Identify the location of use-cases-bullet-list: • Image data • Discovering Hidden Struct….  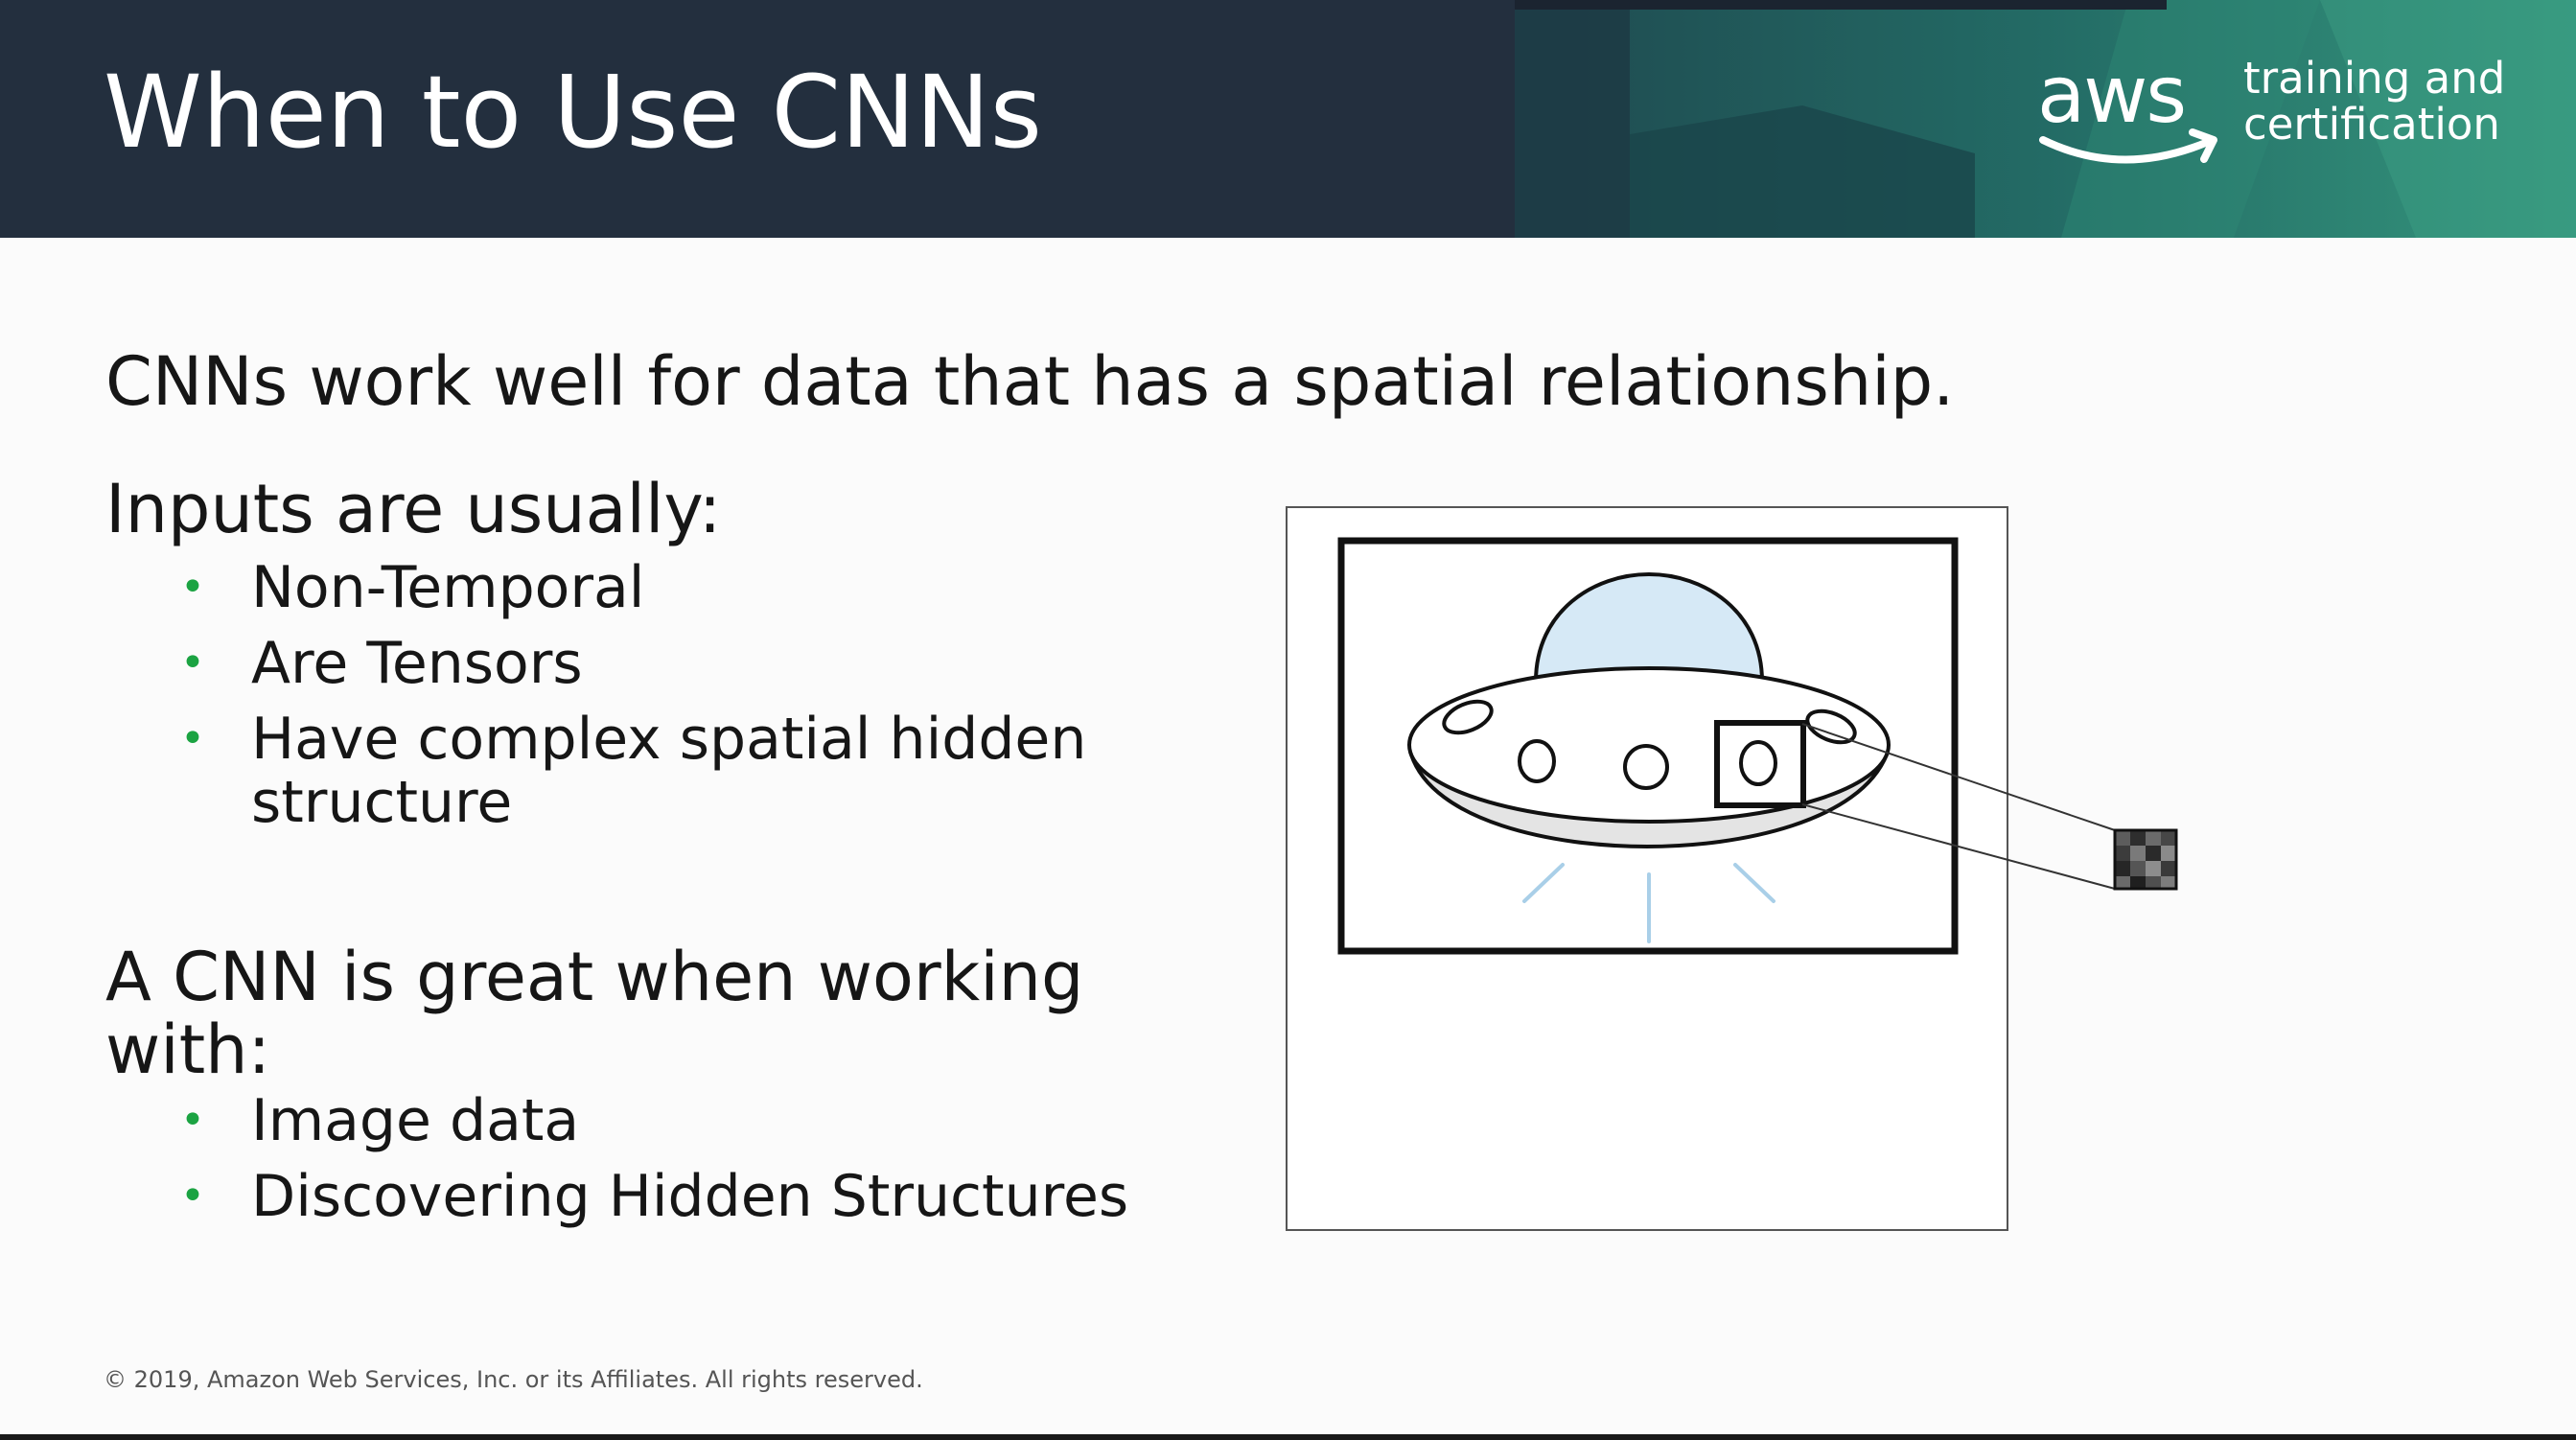
(707, 1165).